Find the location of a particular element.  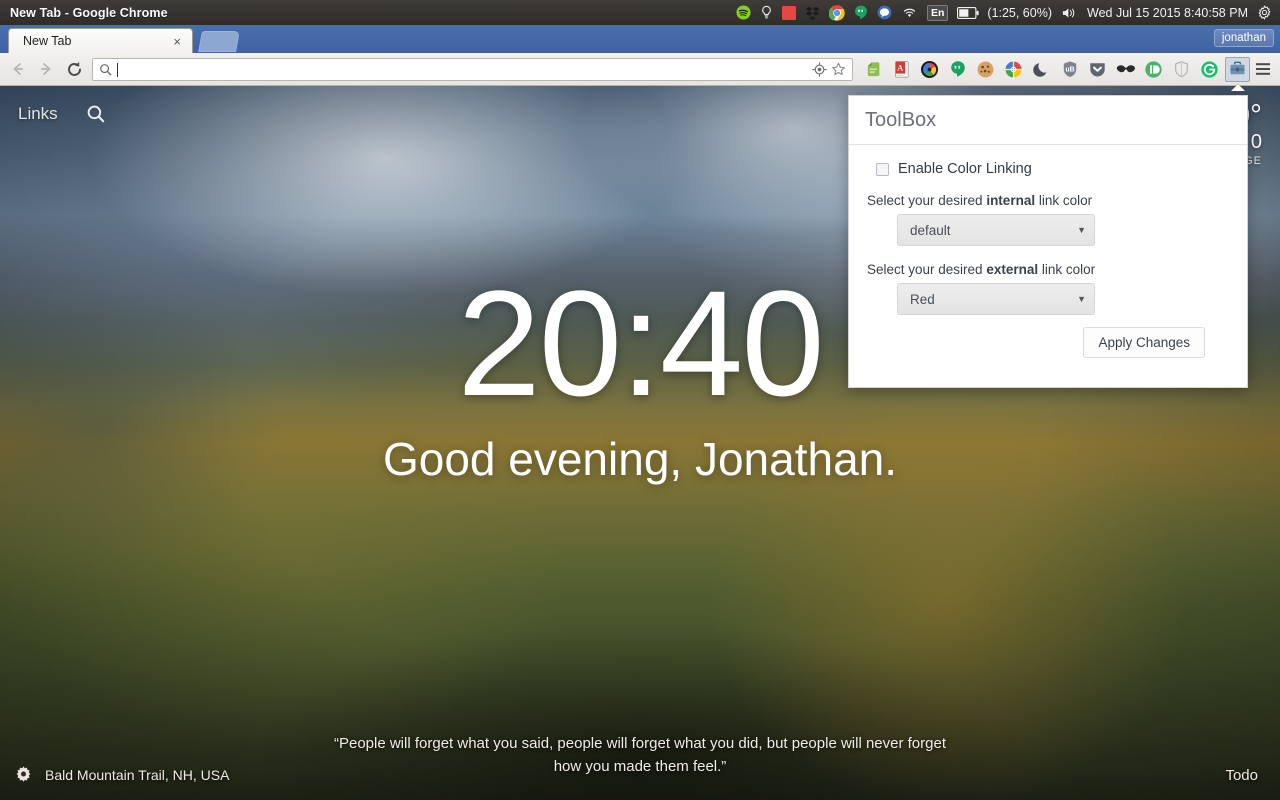

ntp-top-left-controls: Links is located at coordinates (62, 114).